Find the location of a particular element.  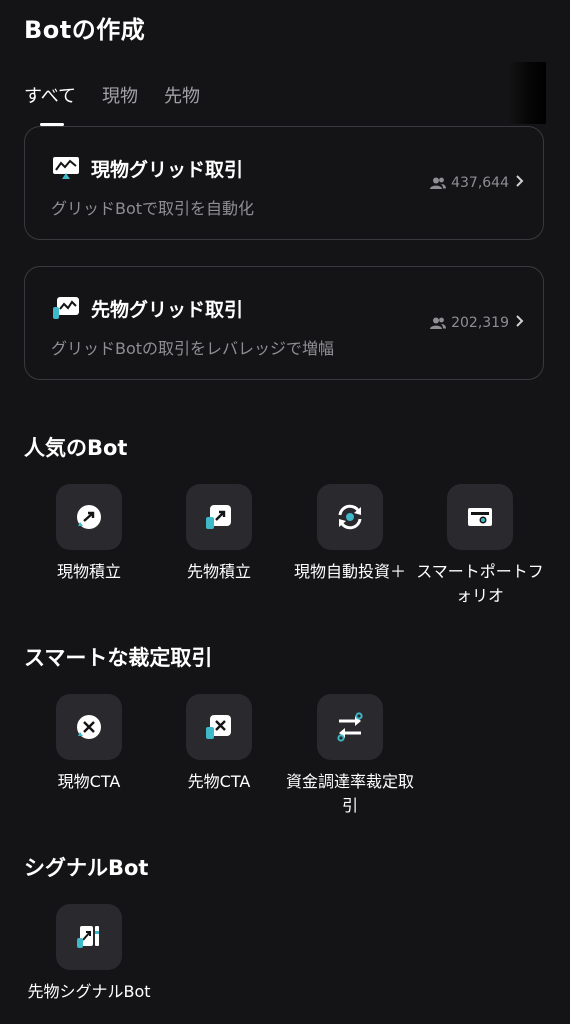

bot-label: スマートポートフォリオ is located at coordinates (480, 583).